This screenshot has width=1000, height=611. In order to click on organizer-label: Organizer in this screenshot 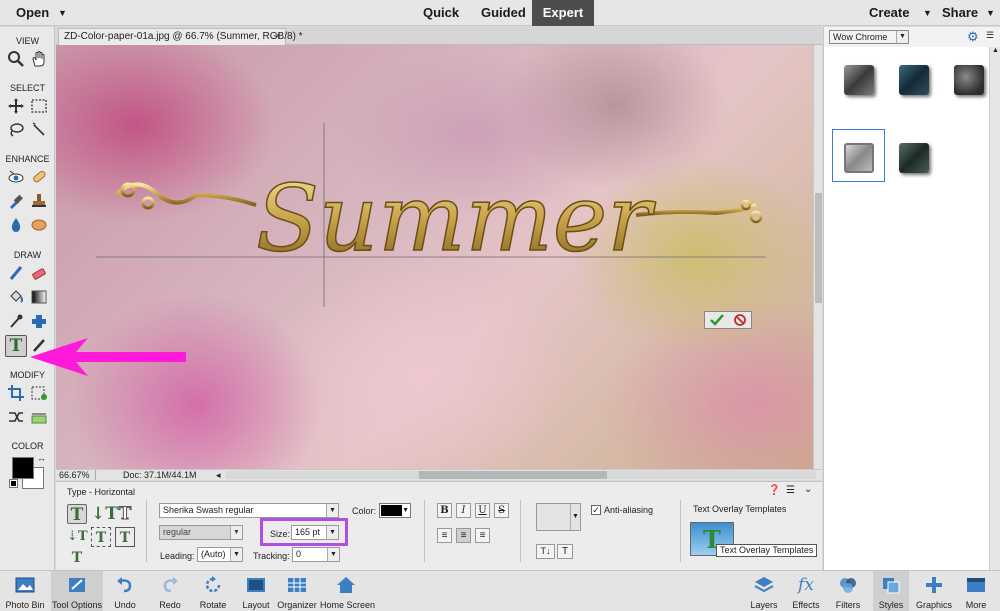, I will do `click(297, 605)`.